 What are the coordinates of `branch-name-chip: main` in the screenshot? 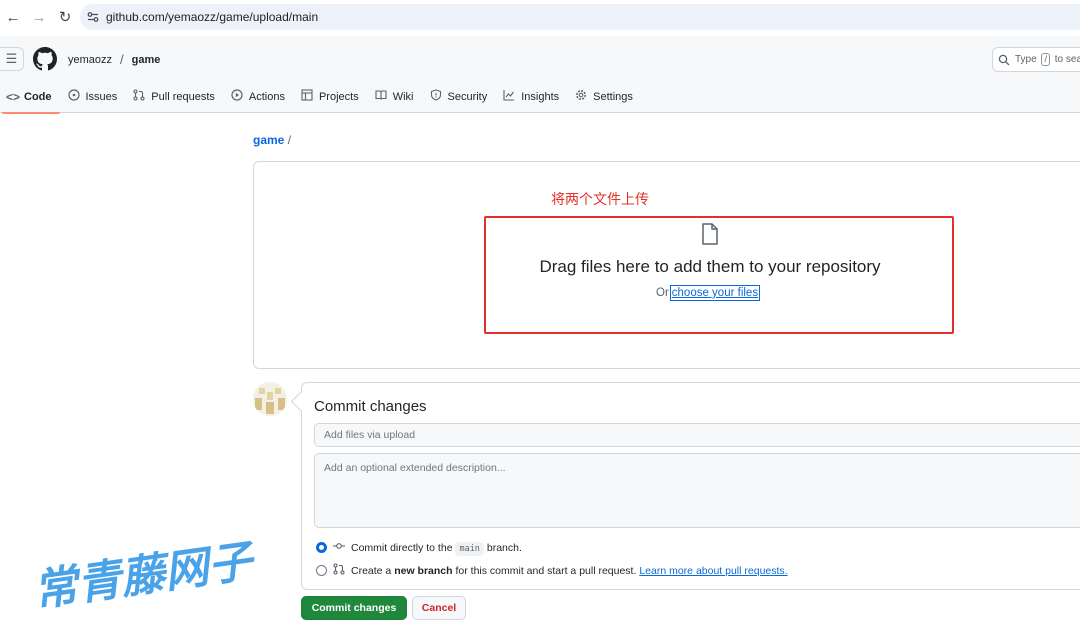 It's located at (469, 548).